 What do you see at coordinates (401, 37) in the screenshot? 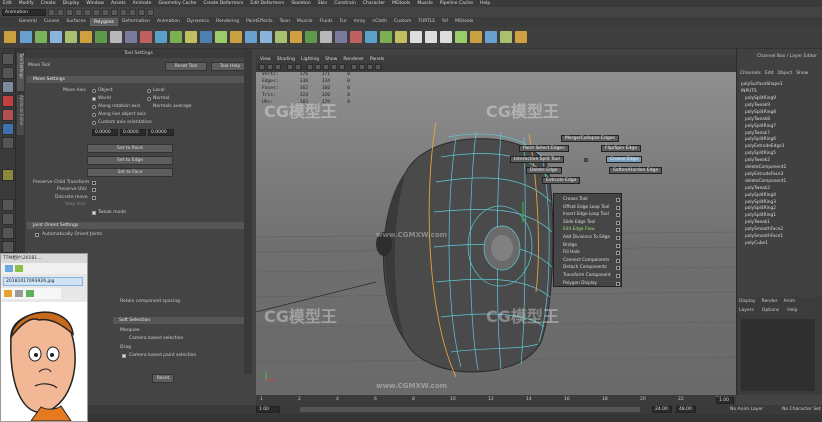
I see `spherical-map-icon` at bounding box center [401, 37].